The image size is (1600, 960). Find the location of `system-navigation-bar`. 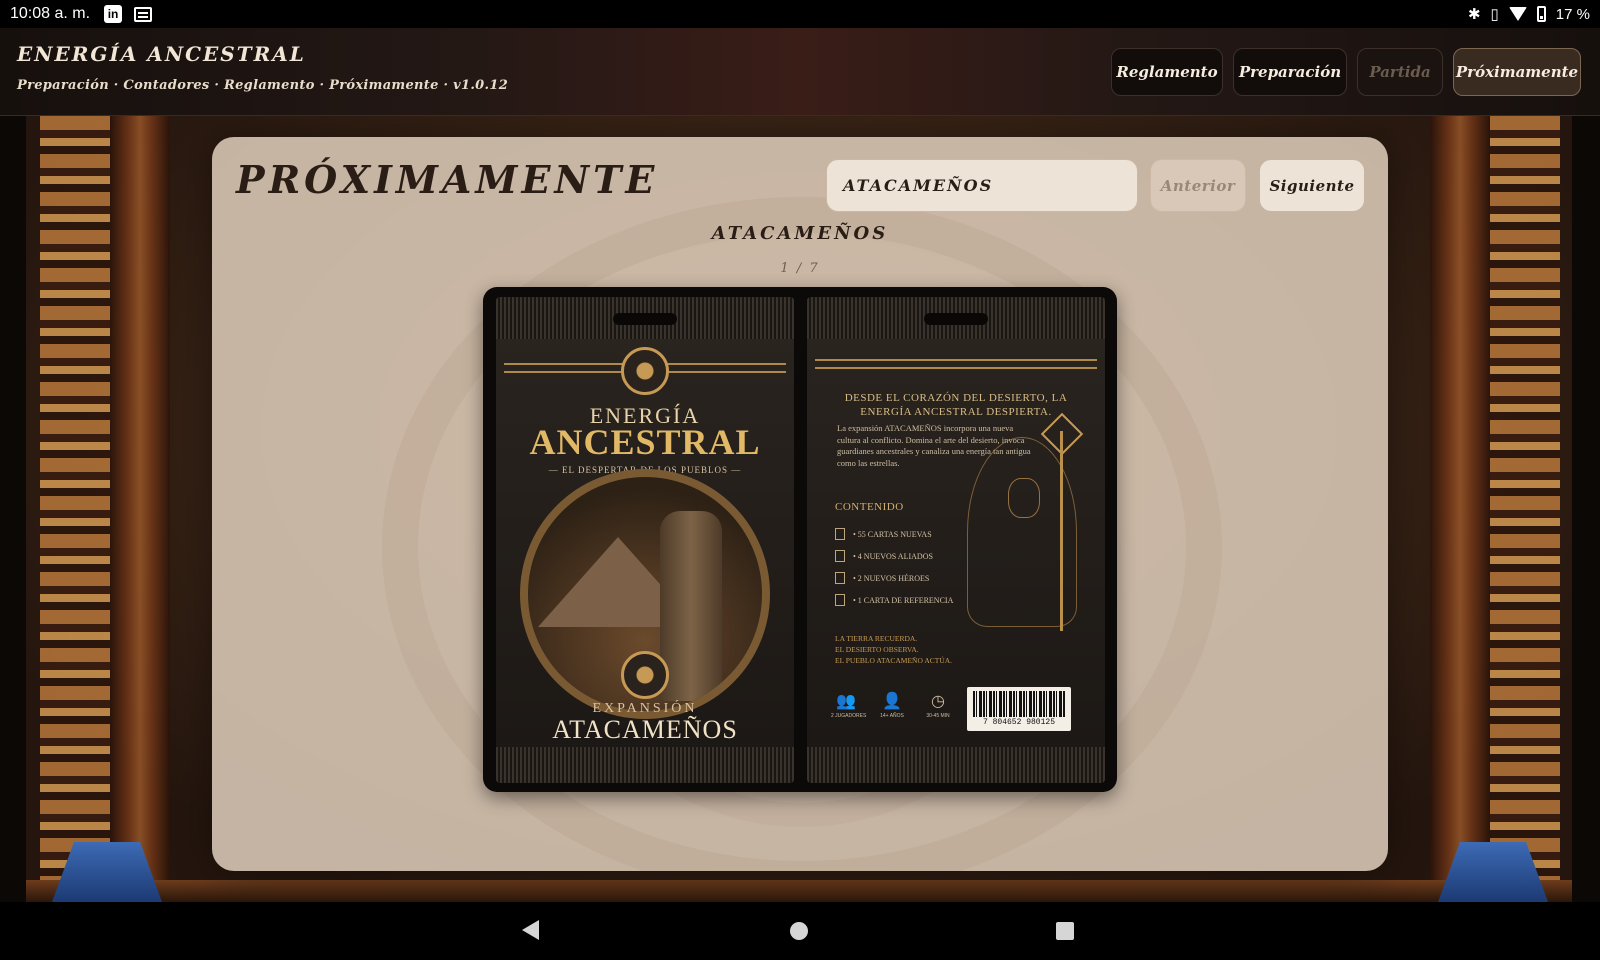

system-navigation-bar is located at coordinates (800, 931).